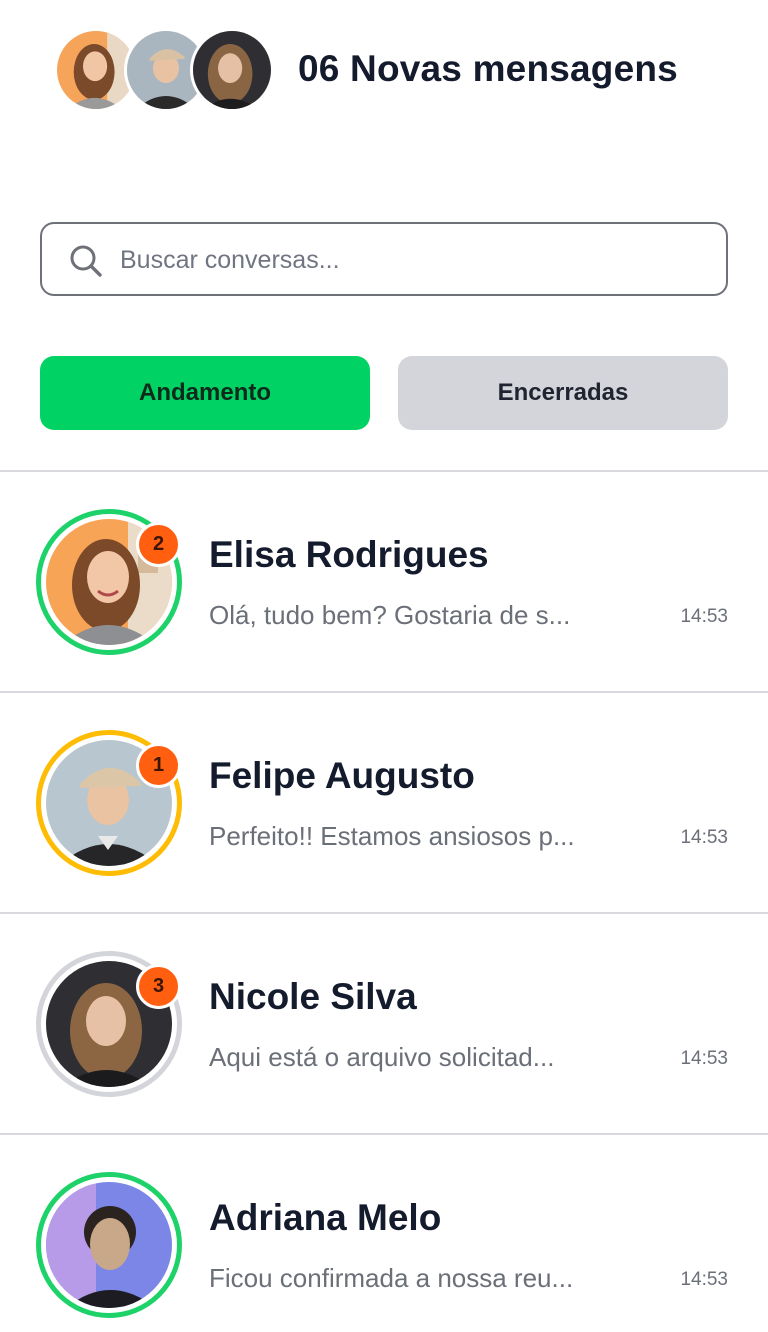  What do you see at coordinates (342, 775) in the screenshot?
I see `contact-name: Felipe Augusto` at bounding box center [342, 775].